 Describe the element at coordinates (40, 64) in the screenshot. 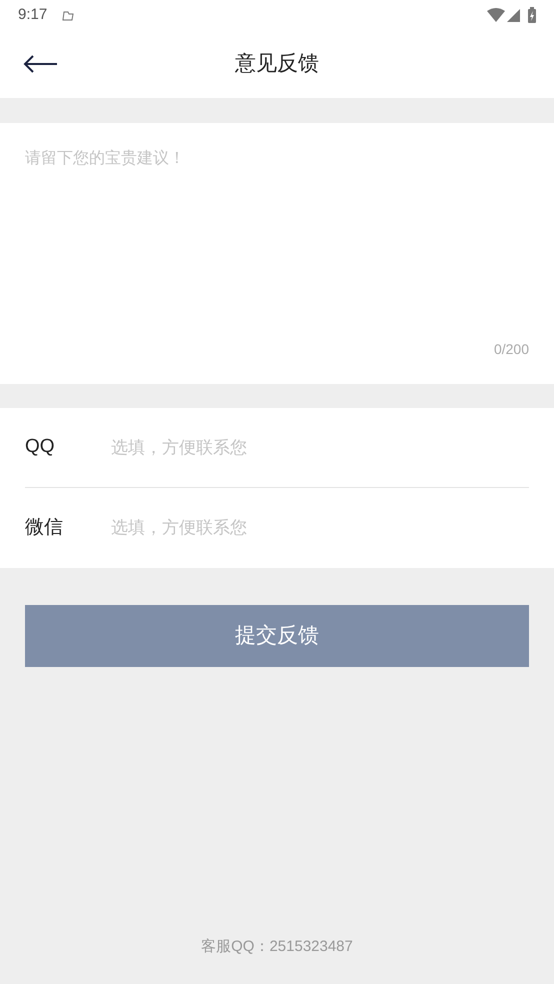

I see `back-arrow-icon` at that location.